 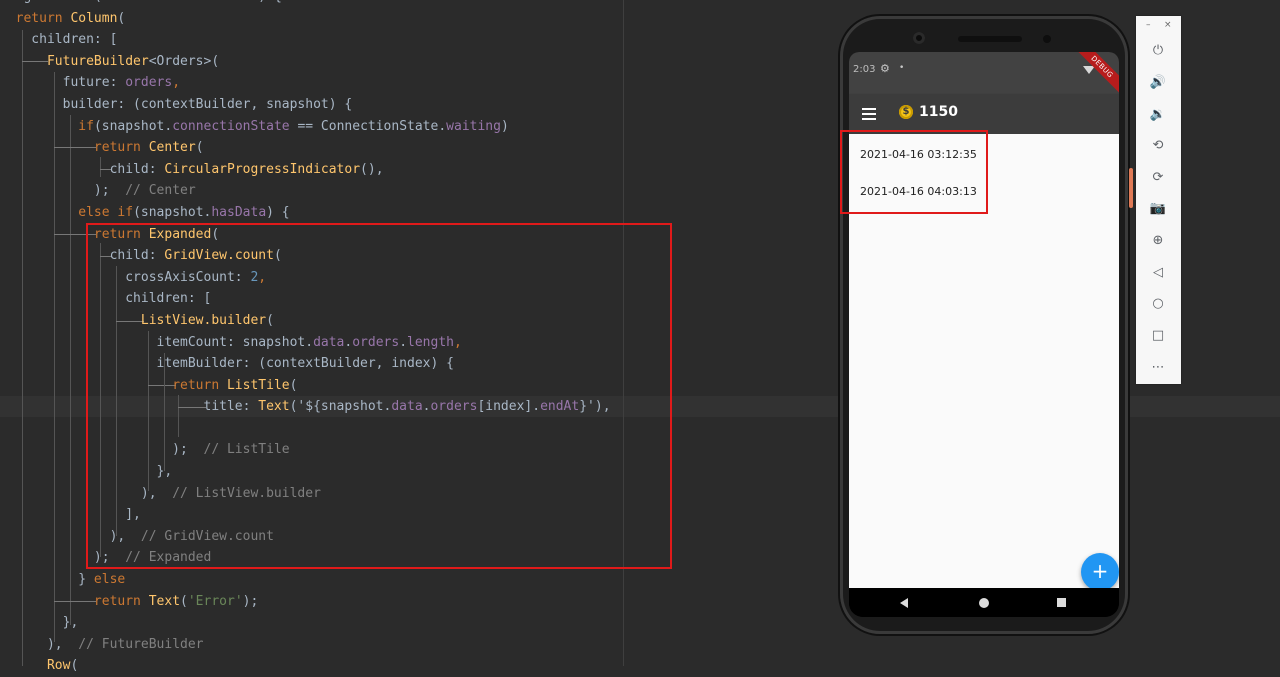 I want to click on code-token: Widget, so click(x=27, y=2).